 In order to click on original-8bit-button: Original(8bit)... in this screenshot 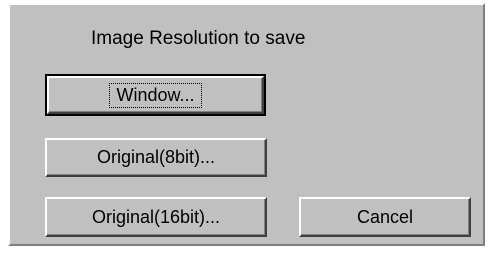, I will do `click(156, 157)`.